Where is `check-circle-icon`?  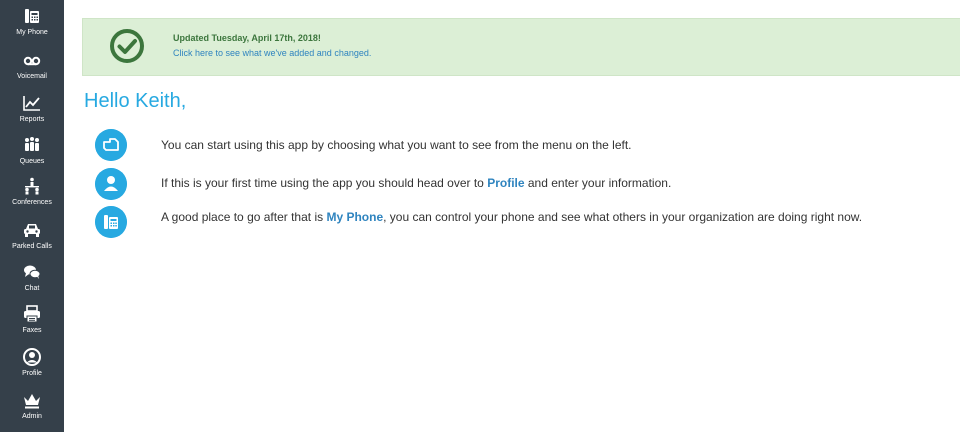 check-circle-icon is located at coordinates (127, 46).